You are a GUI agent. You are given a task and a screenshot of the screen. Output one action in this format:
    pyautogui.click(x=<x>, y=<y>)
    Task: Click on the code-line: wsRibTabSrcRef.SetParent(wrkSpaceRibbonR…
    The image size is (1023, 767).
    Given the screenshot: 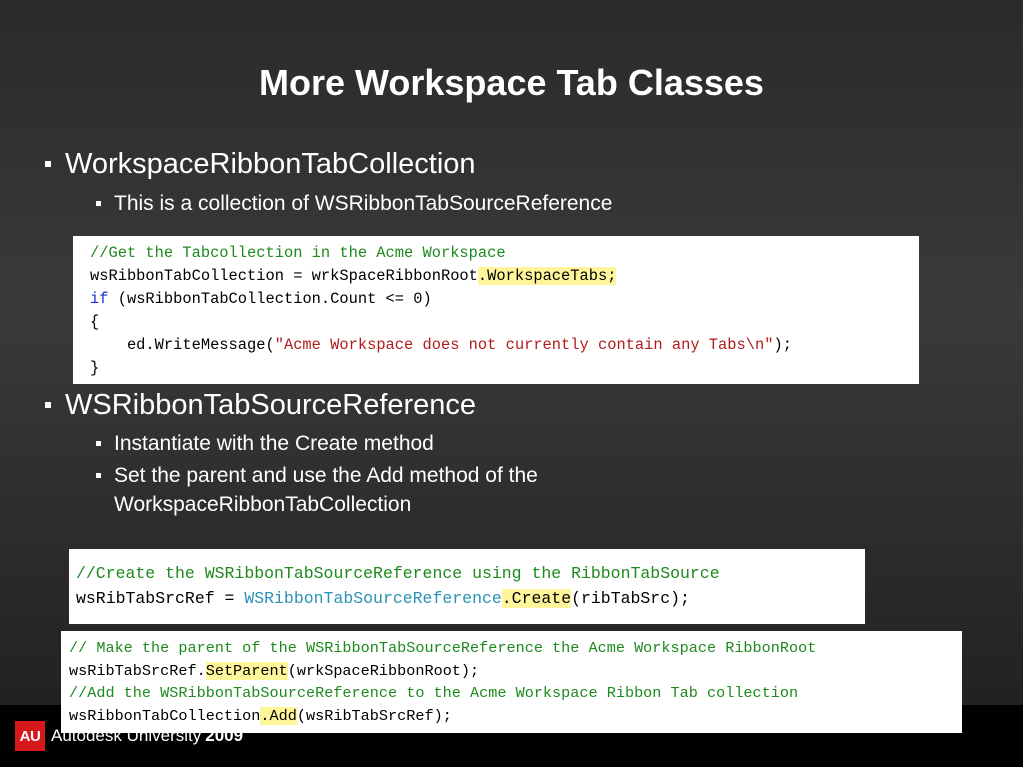 What is the action you would take?
    pyautogui.click(x=515, y=671)
    